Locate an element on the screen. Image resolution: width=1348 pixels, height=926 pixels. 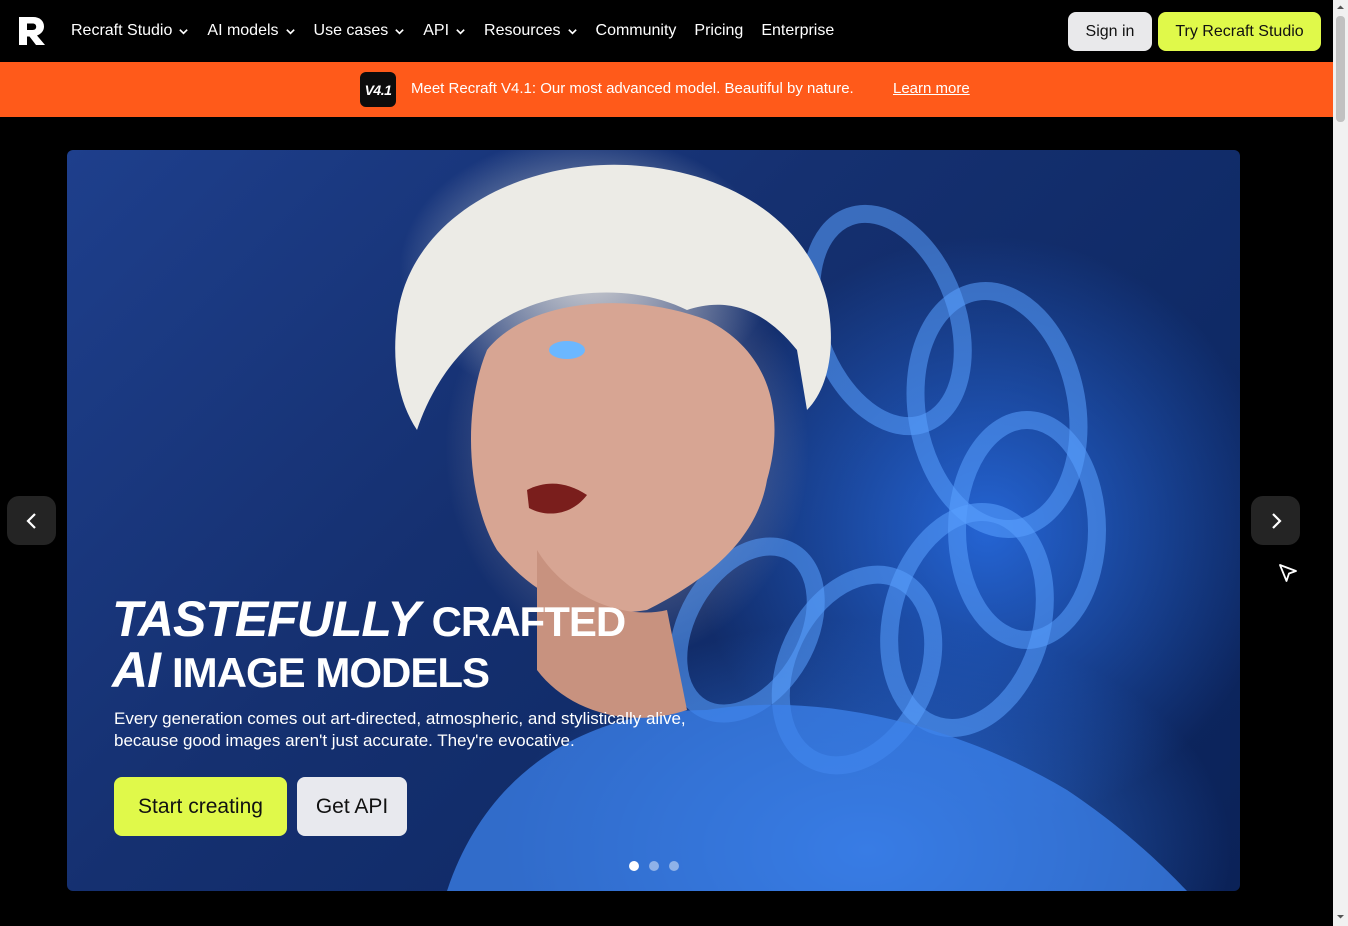
version-badge: V4.1 is located at coordinates (378, 89).